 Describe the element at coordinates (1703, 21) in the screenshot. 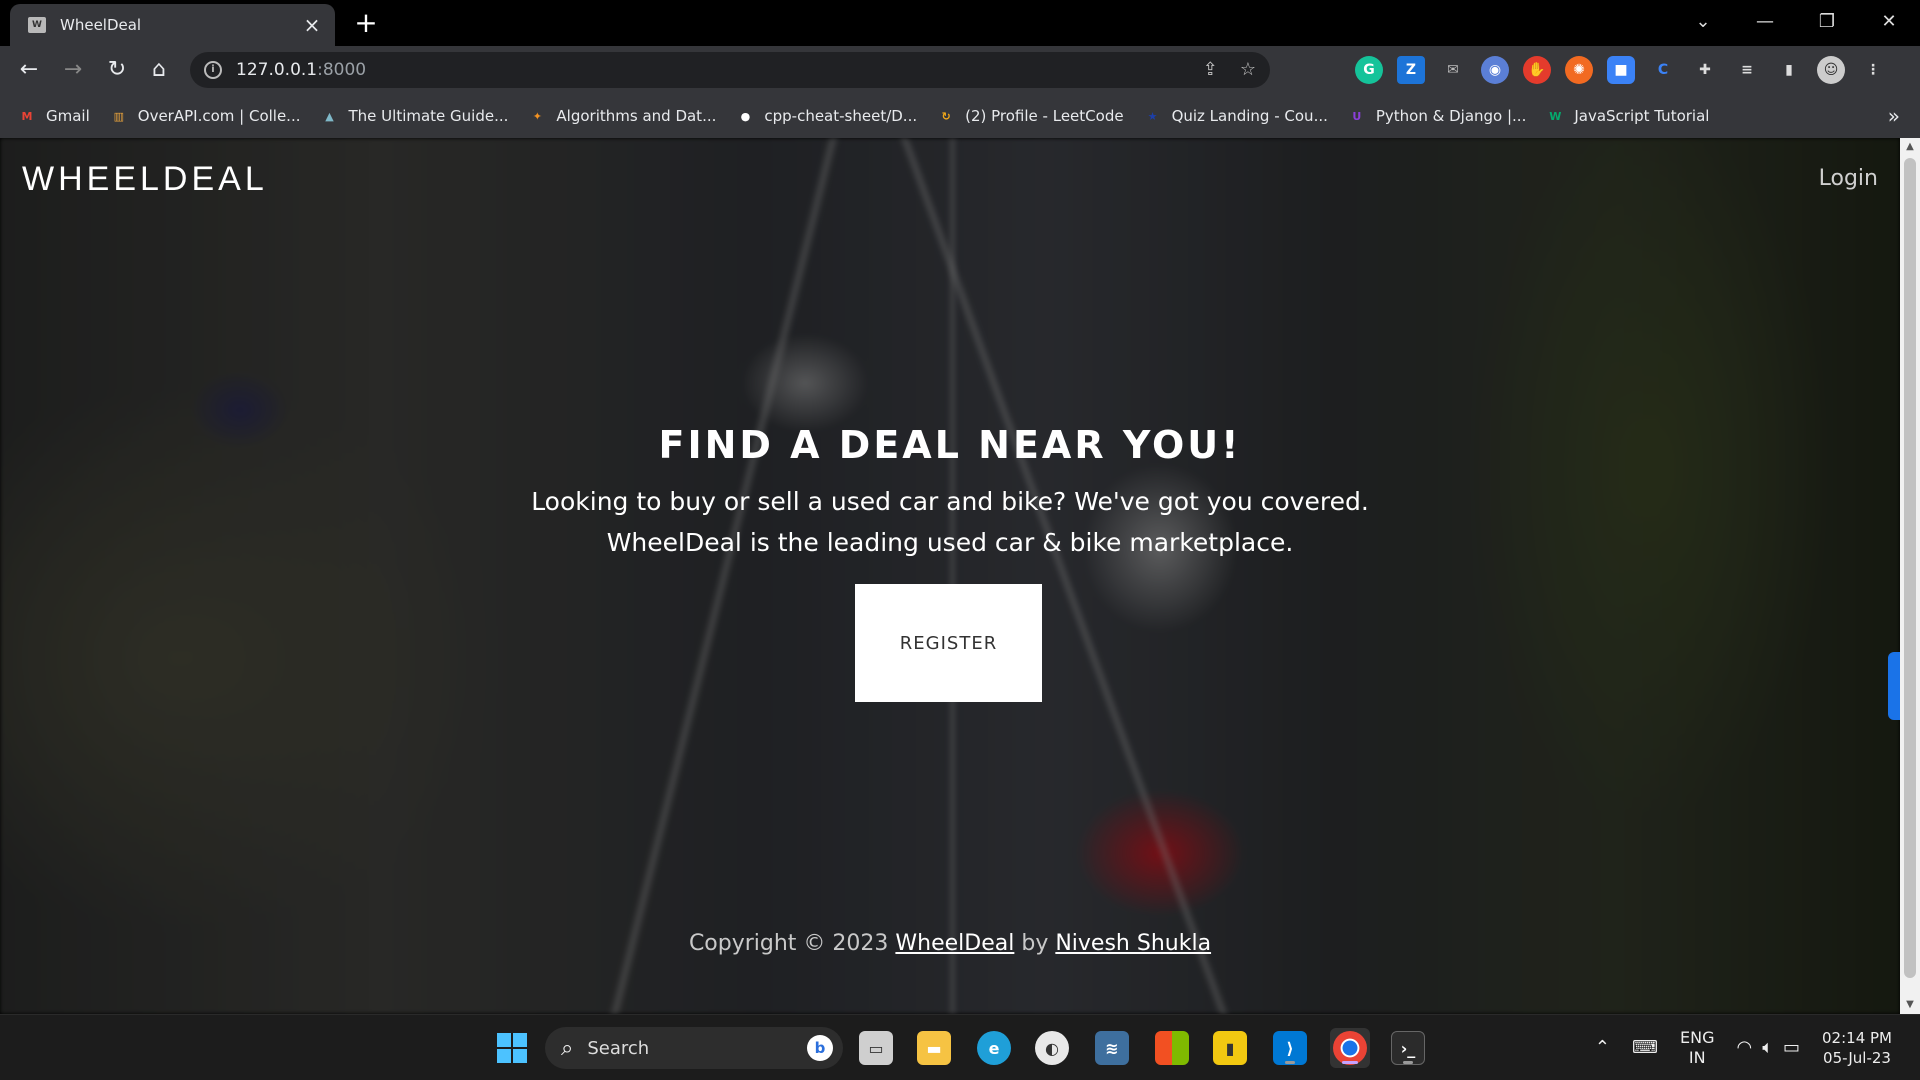

I see `tab-search-icon: ⌄` at that location.